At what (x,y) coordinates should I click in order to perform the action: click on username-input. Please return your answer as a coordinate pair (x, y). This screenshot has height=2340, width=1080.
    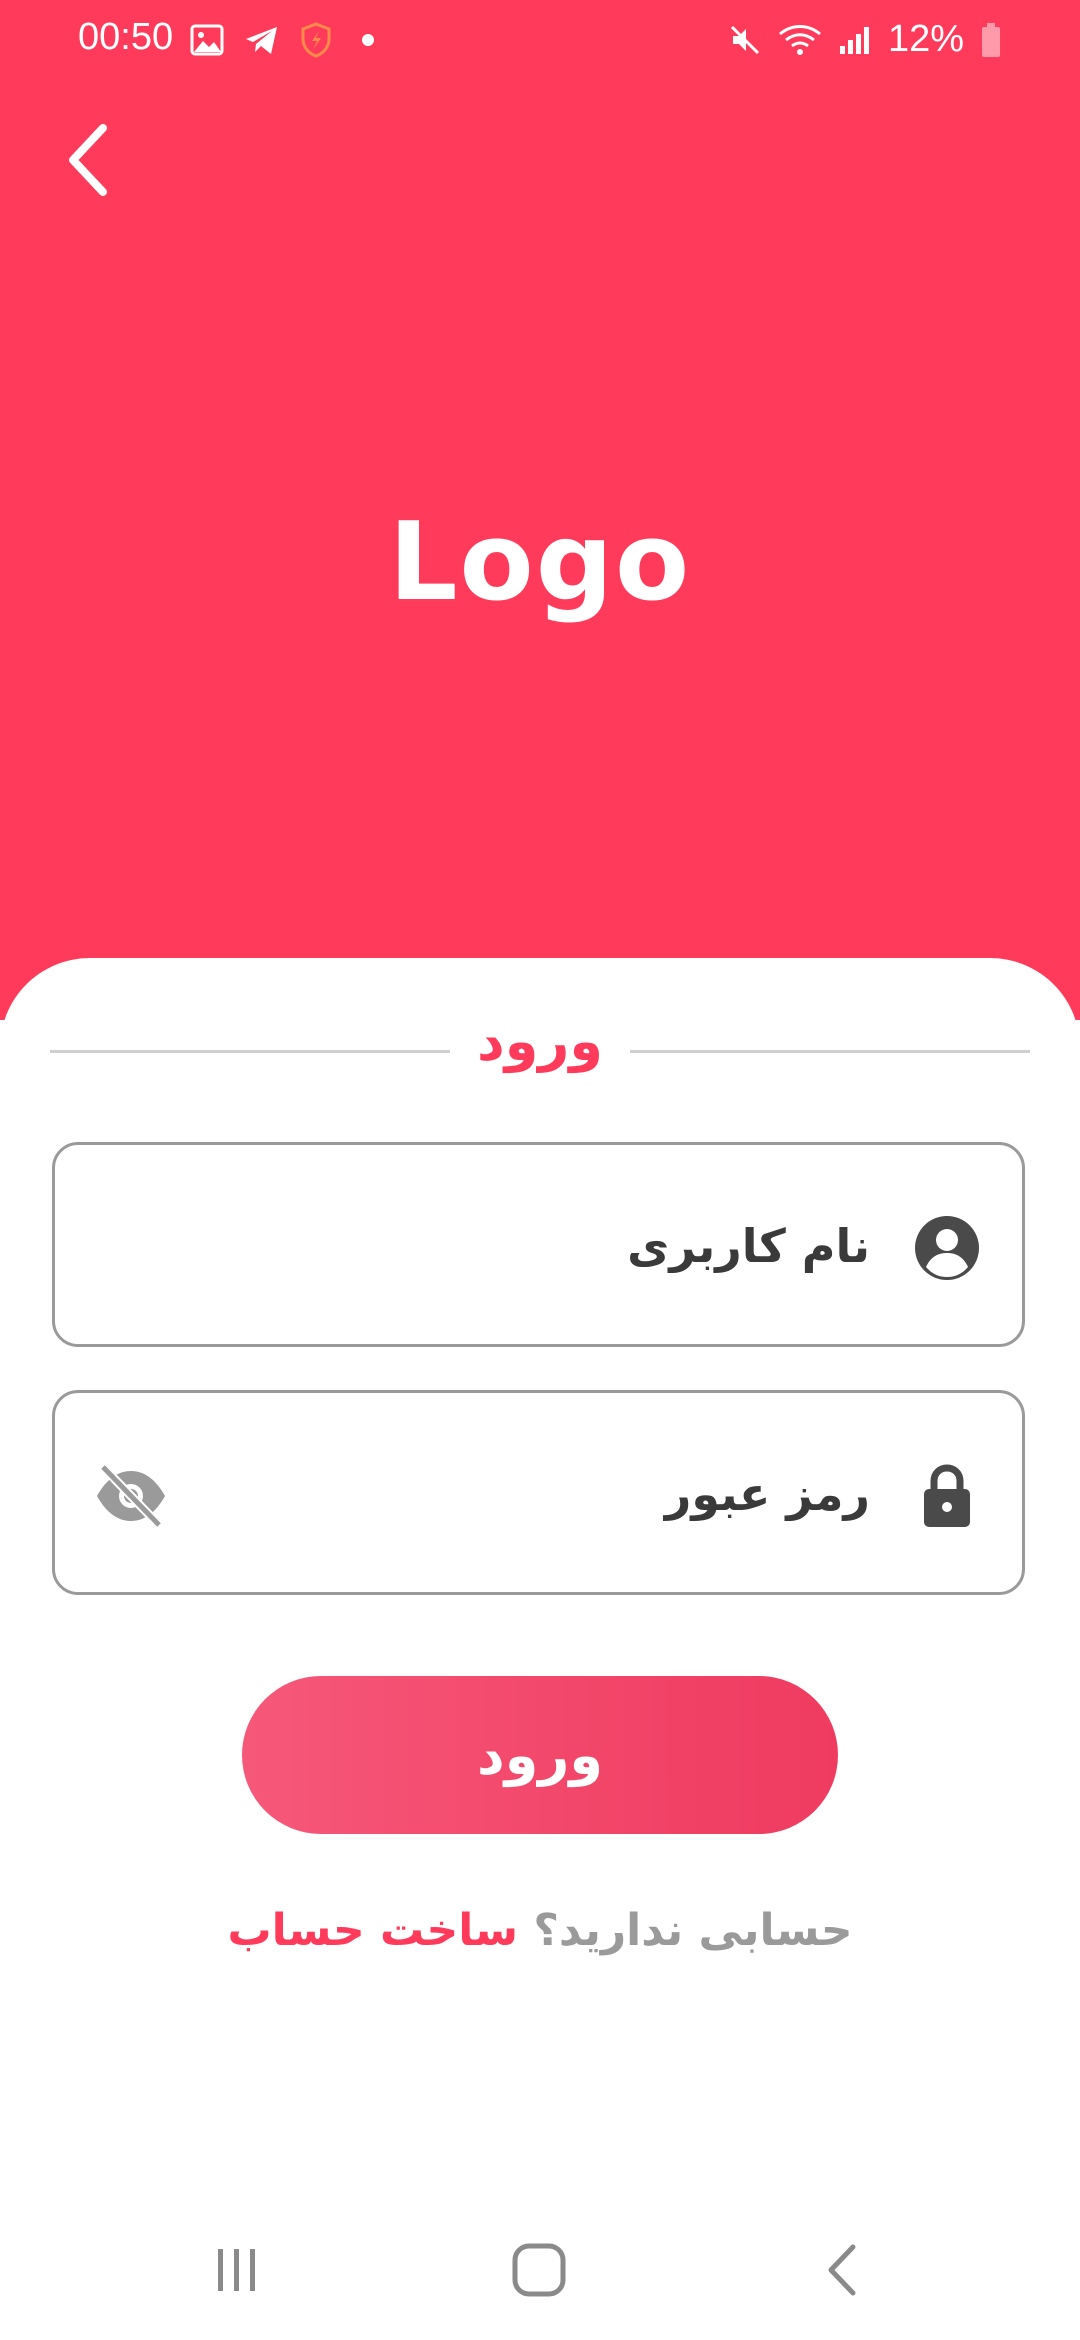
    Looking at the image, I should click on (570, 1246).